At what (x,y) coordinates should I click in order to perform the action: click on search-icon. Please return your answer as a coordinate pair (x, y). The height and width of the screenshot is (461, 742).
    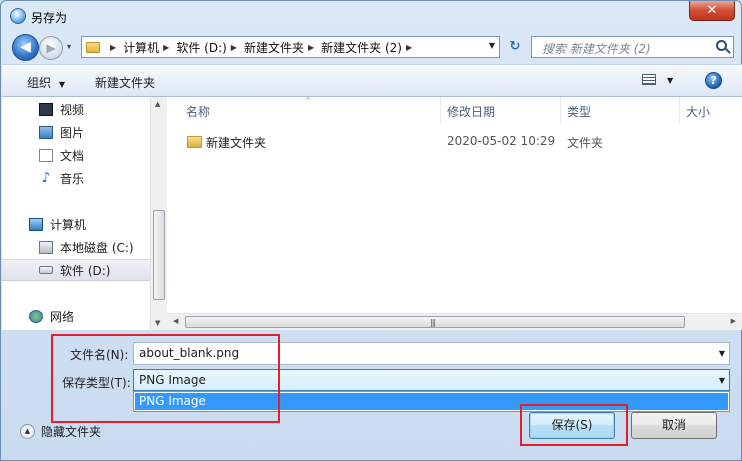
    Looking at the image, I should click on (721, 45).